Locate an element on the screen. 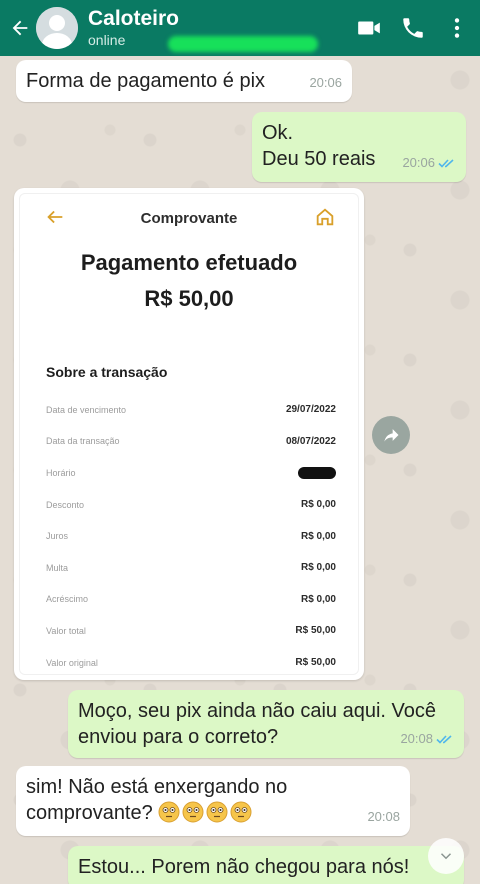 Image resolution: width=480 pixels, height=884 pixels. message-meta: 20:08 is located at coordinates (427, 739).